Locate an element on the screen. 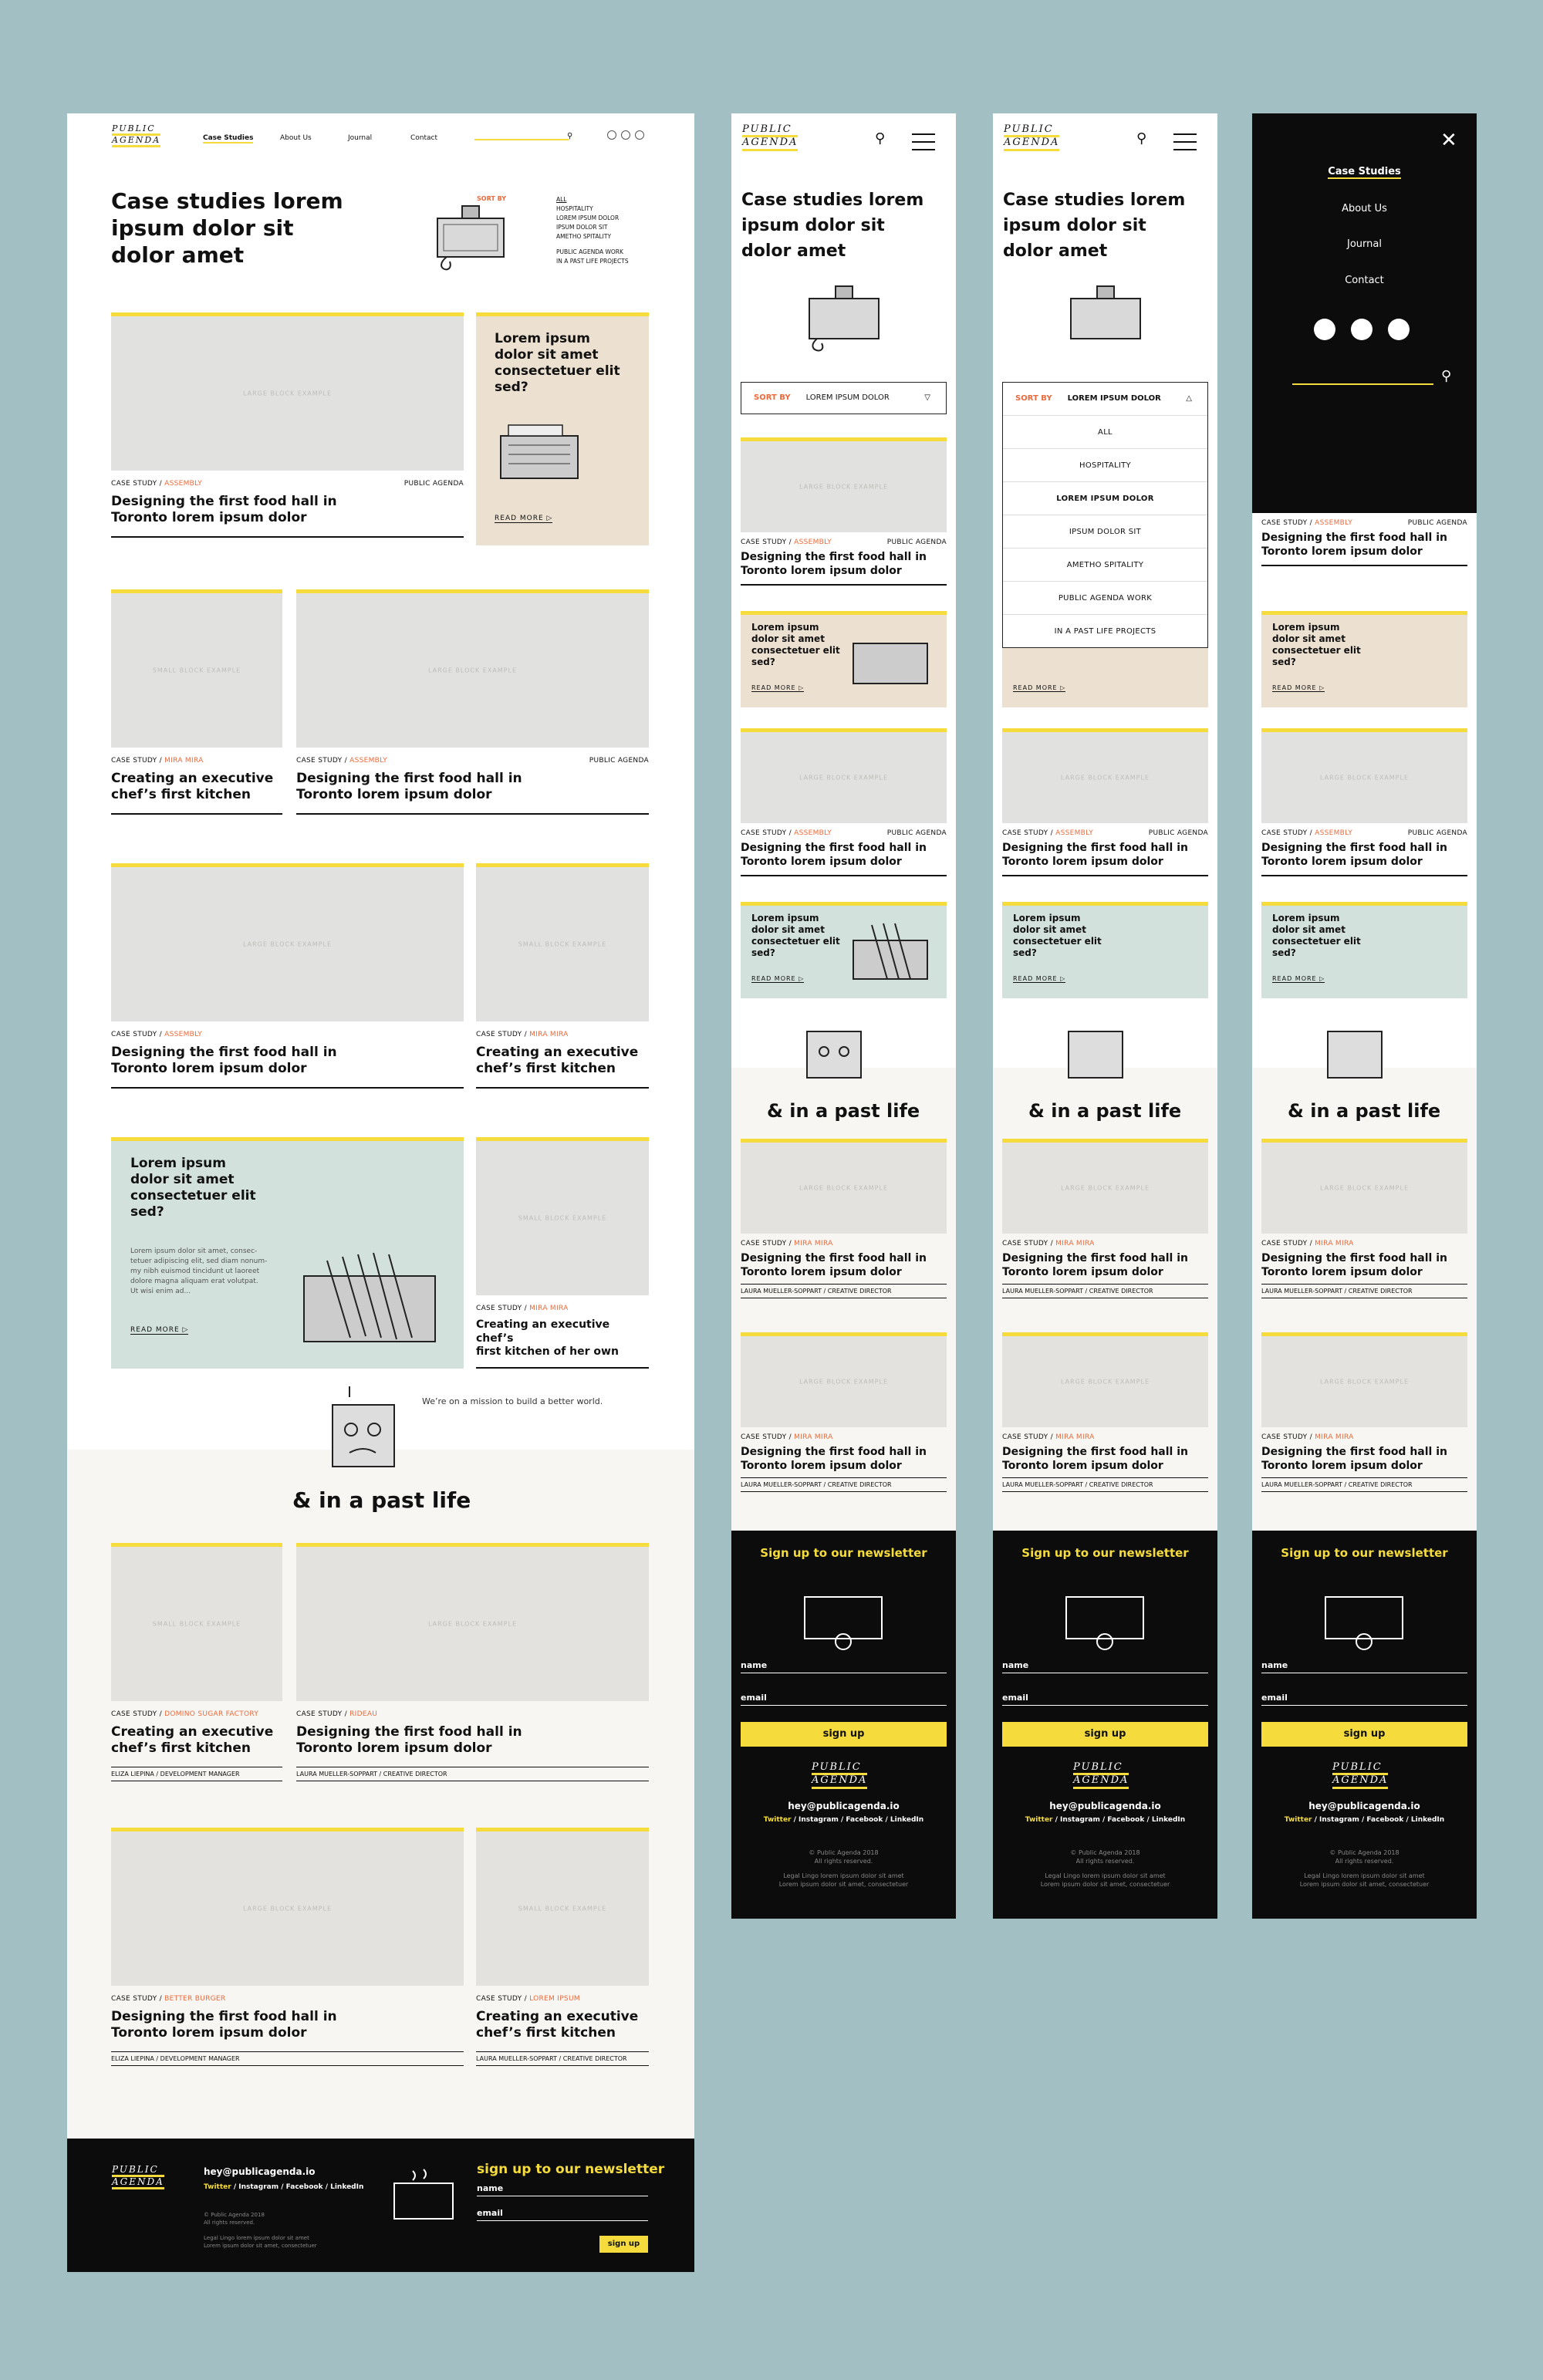  nav-case-studies: Case Studies is located at coordinates (229, 138).